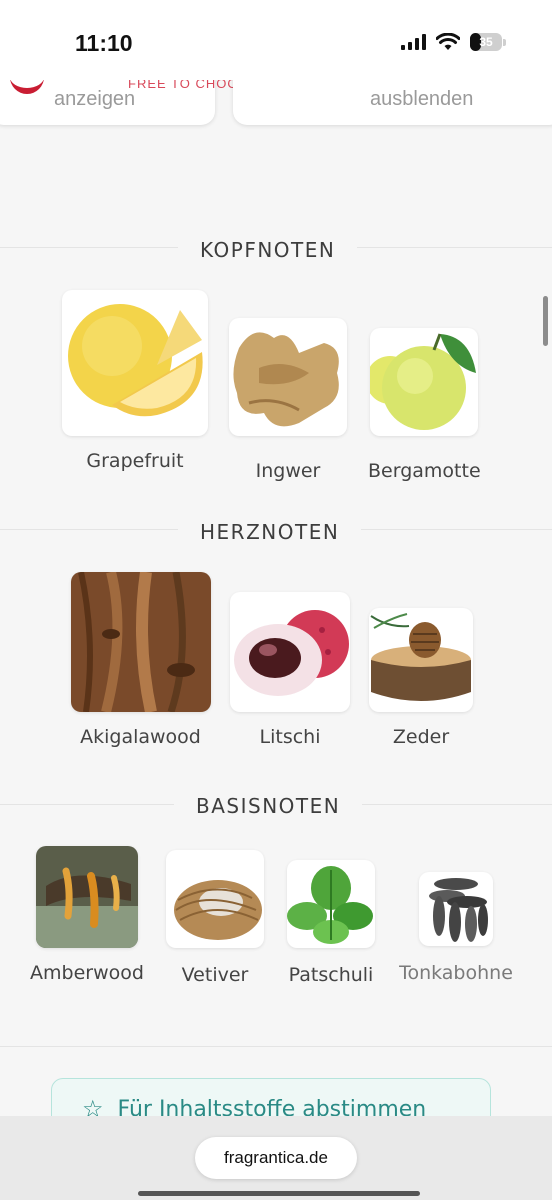 The image size is (552, 1200). What do you see at coordinates (413, 42) in the screenshot?
I see `signal-icon` at bounding box center [413, 42].